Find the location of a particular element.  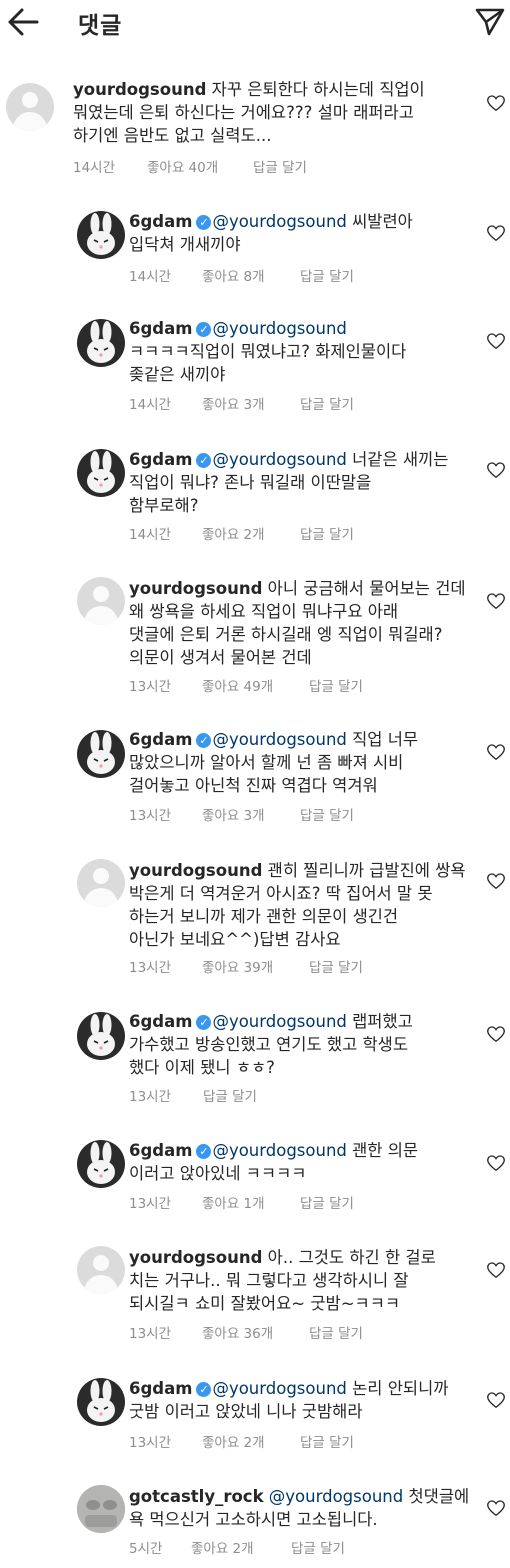

username: gotcastly_rock is located at coordinates (196, 1496).